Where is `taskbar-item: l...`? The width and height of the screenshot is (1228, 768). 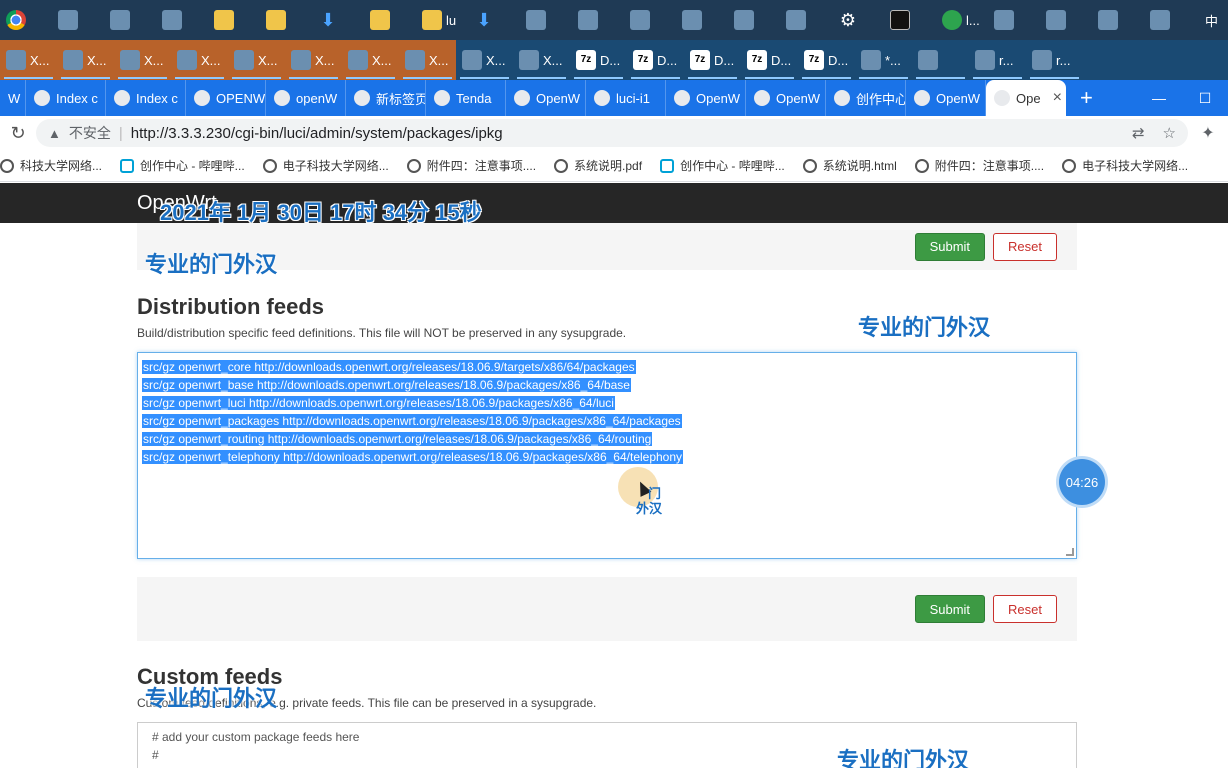
taskbar-item: l... is located at coordinates (962, 20).